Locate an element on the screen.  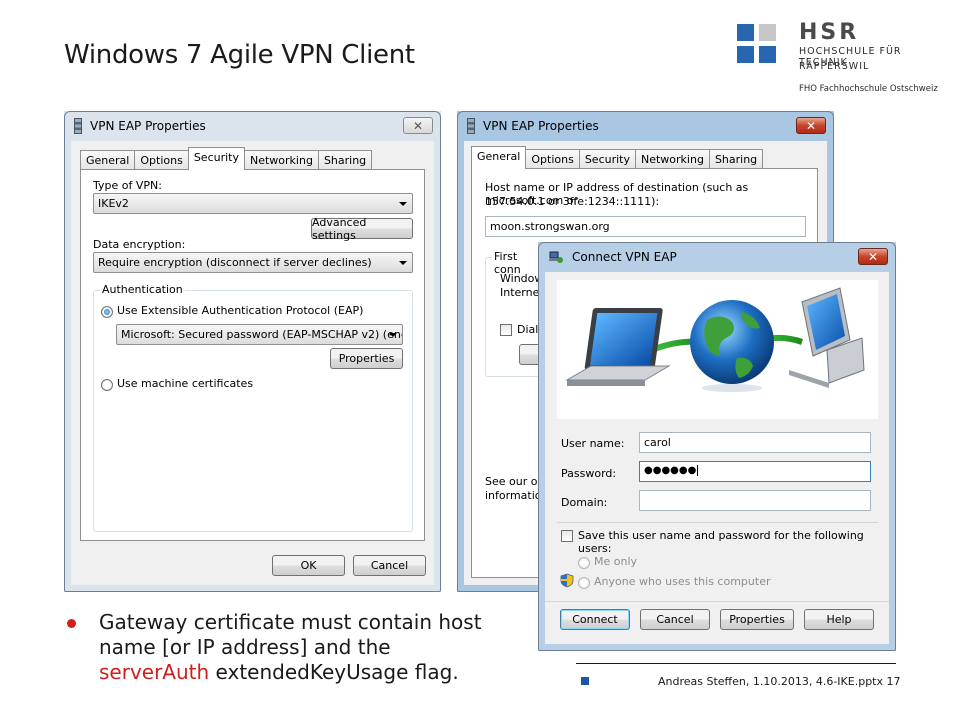
logo-name: HSR is located at coordinates (829, 32).